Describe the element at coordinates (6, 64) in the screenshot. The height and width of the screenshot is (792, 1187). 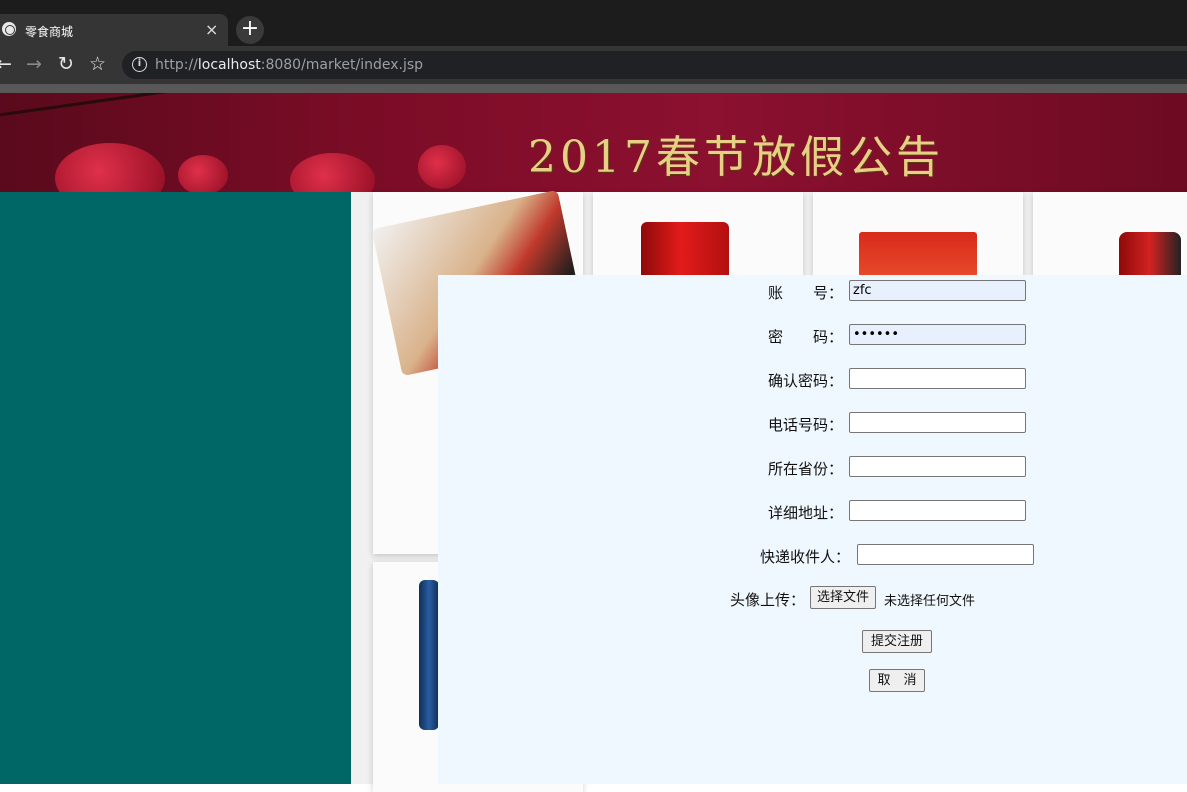
I see `back-arrow-icon: ←` at that location.